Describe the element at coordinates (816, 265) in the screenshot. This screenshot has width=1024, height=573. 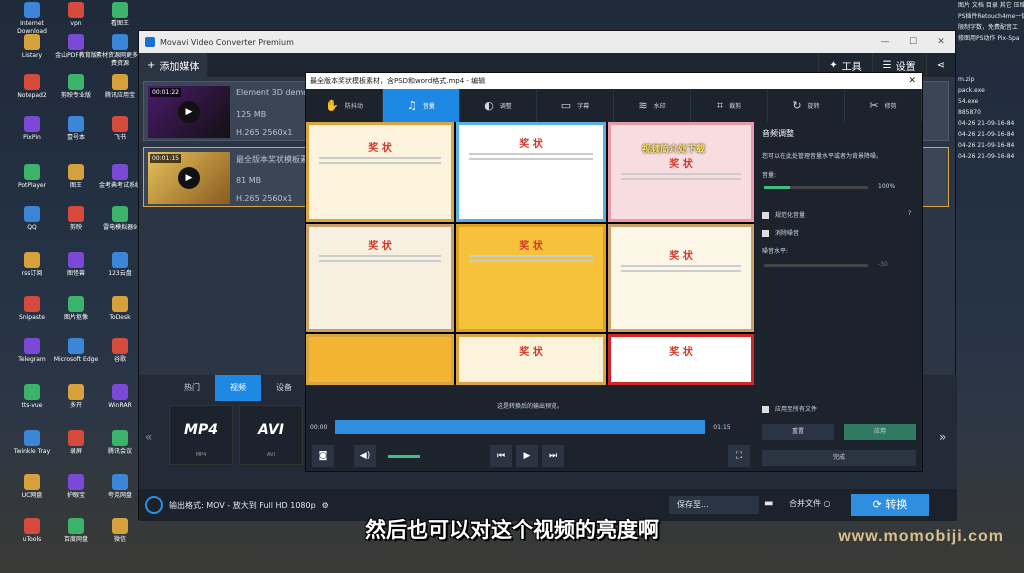
I see `noise-slider` at that location.